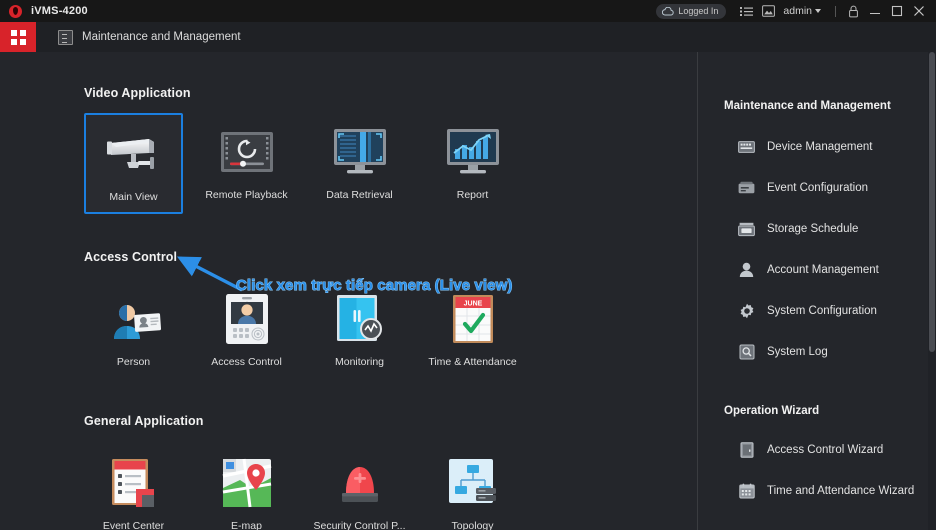 This screenshot has width=936, height=530. What do you see at coordinates (134, 319) in the screenshot?
I see `person-card-icon` at bounding box center [134, 319].